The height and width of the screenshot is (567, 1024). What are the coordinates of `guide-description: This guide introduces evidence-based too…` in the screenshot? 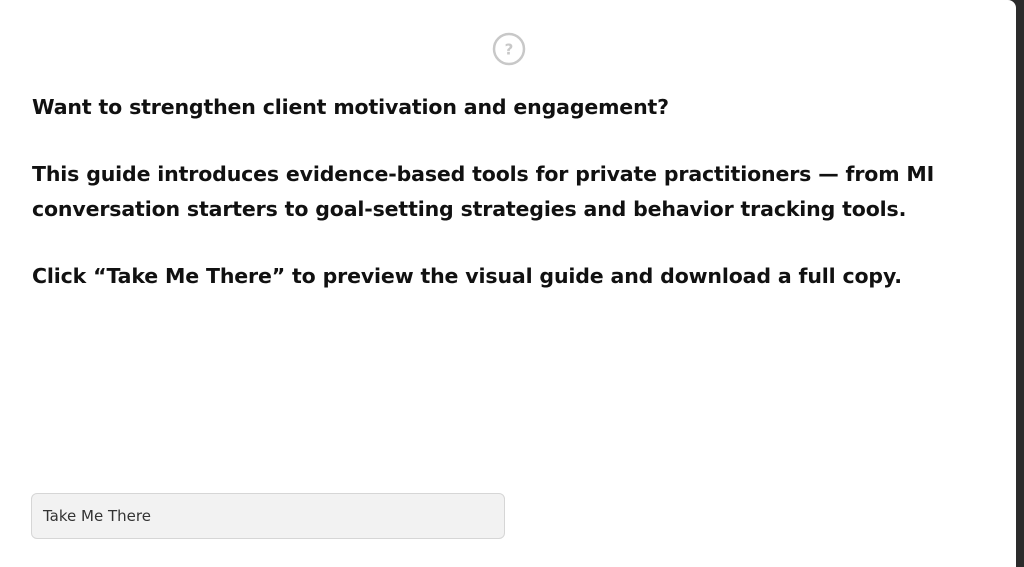 It's located at (483, 191).